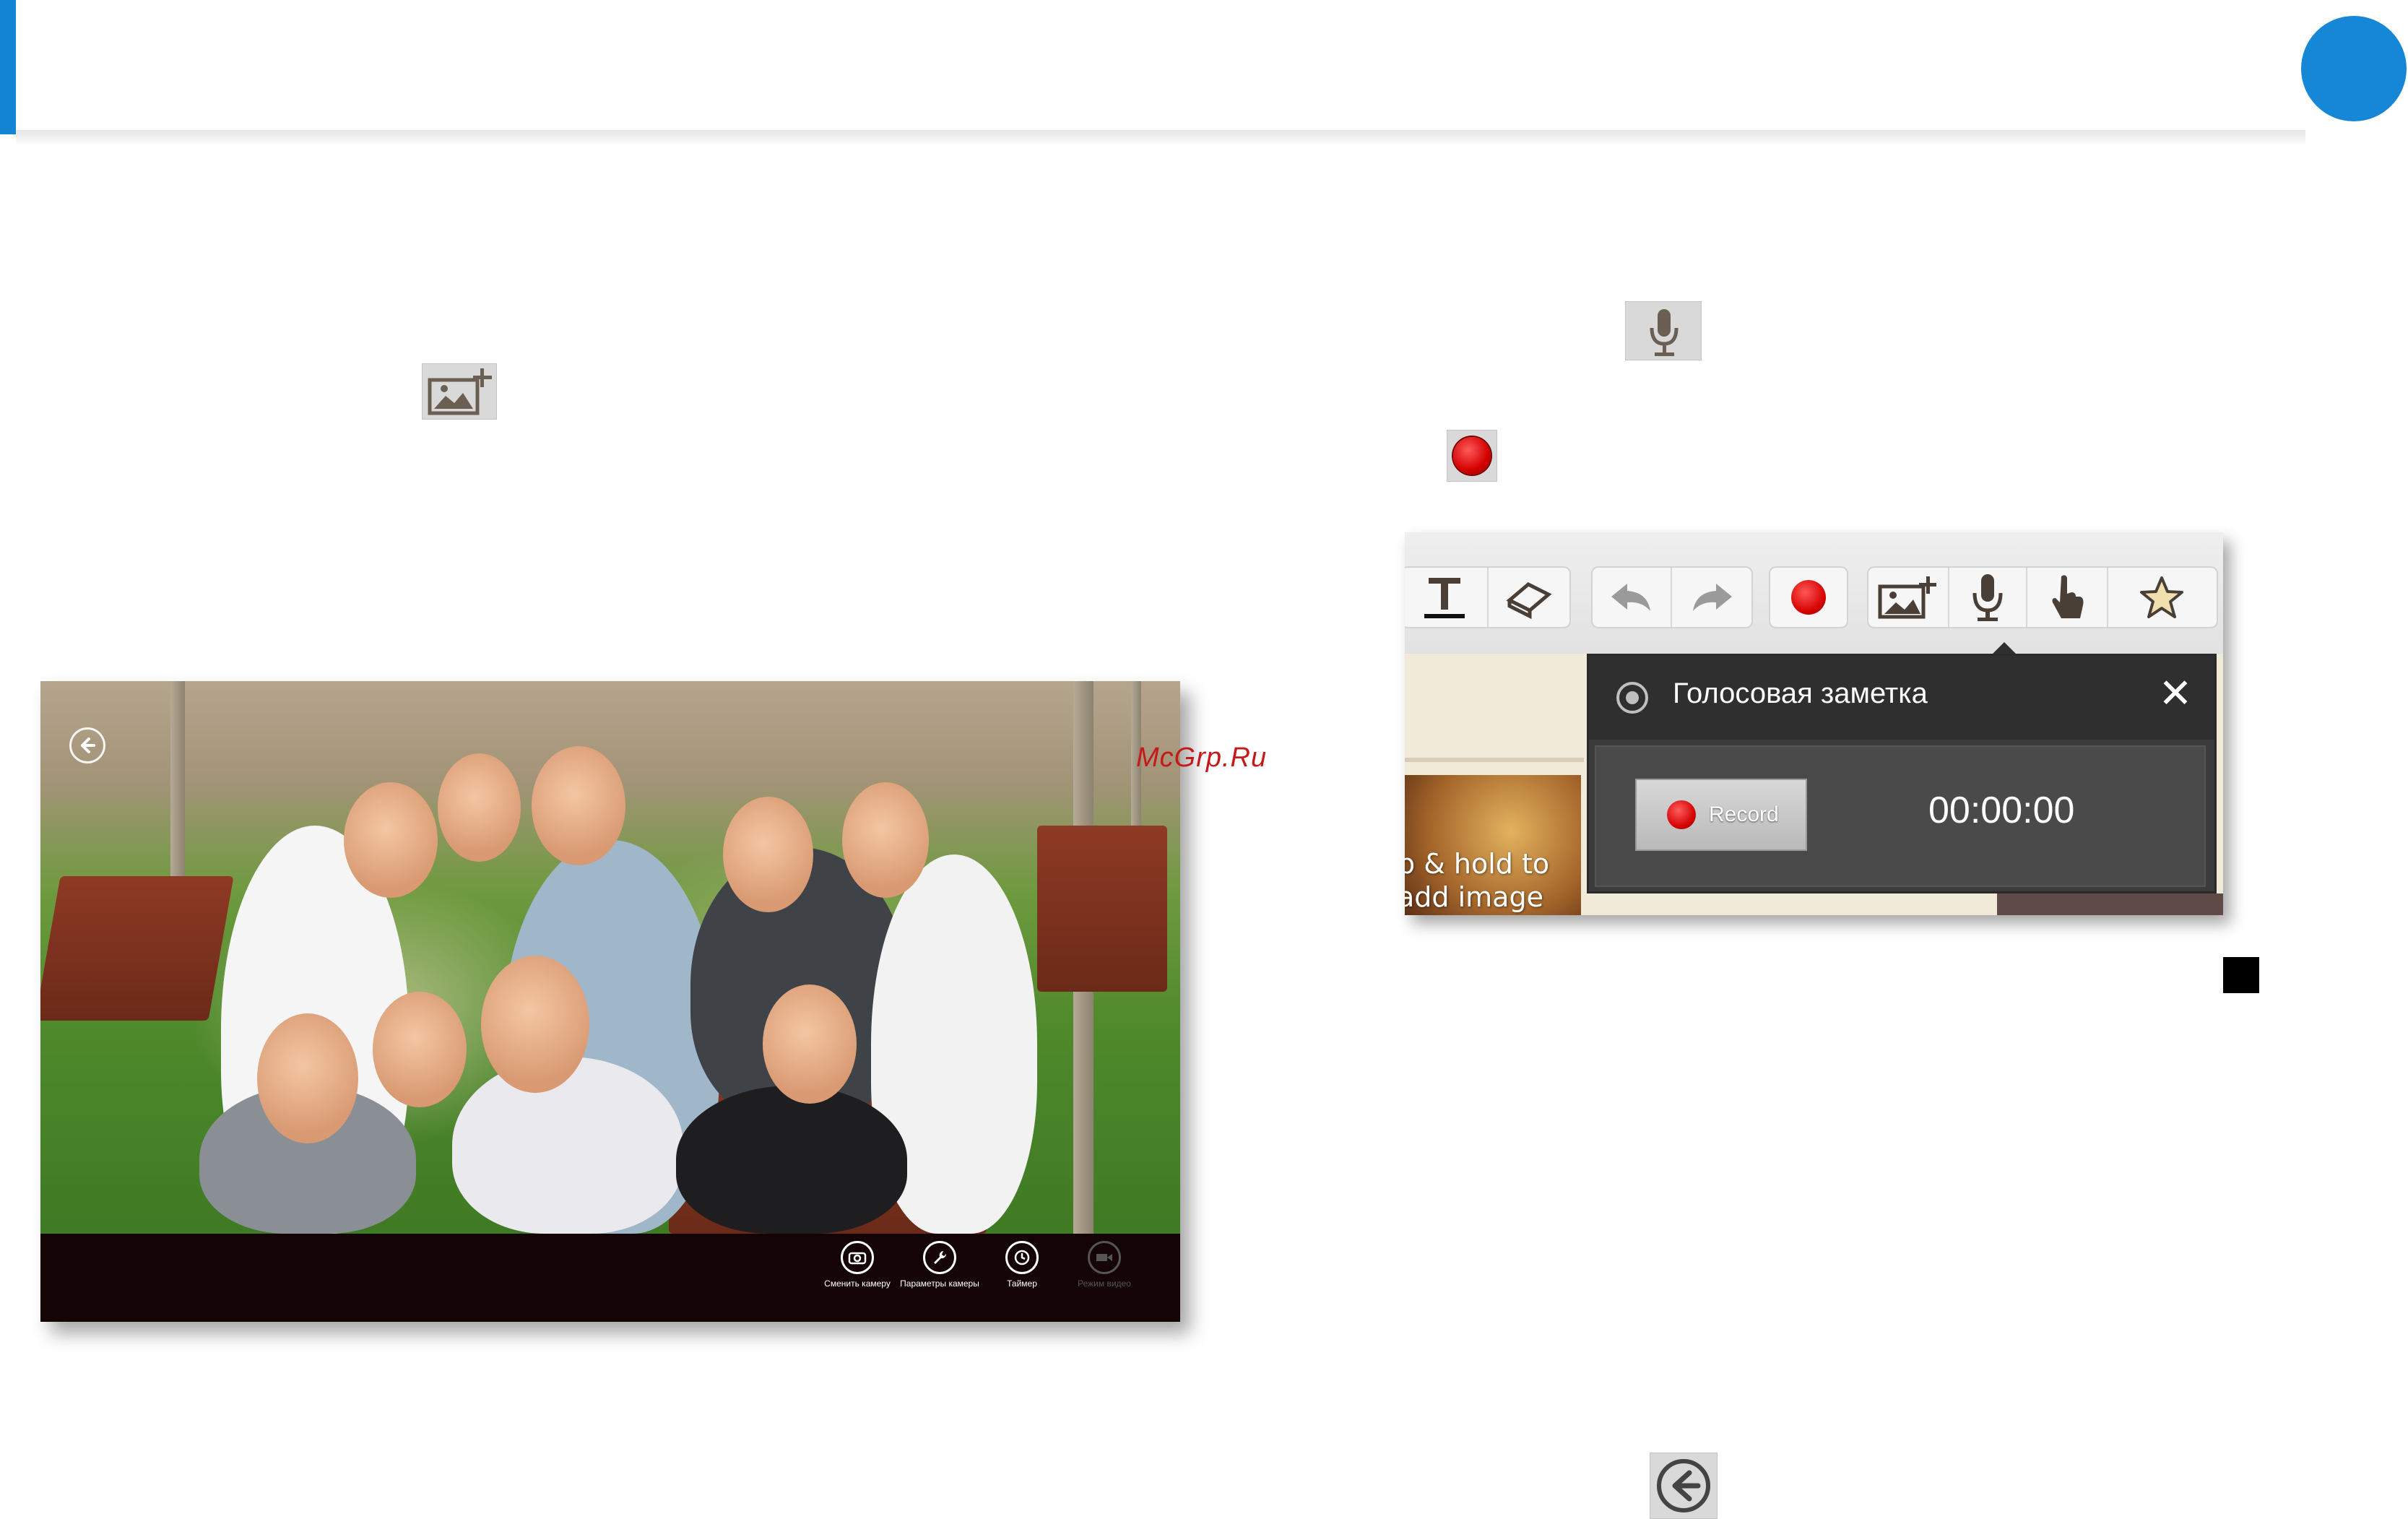 This screenshot has width=2408, height=1519. Describe the element at coordinates (1022, 1283) in the screenshot. I see `timer-label: Таймер` at that location.